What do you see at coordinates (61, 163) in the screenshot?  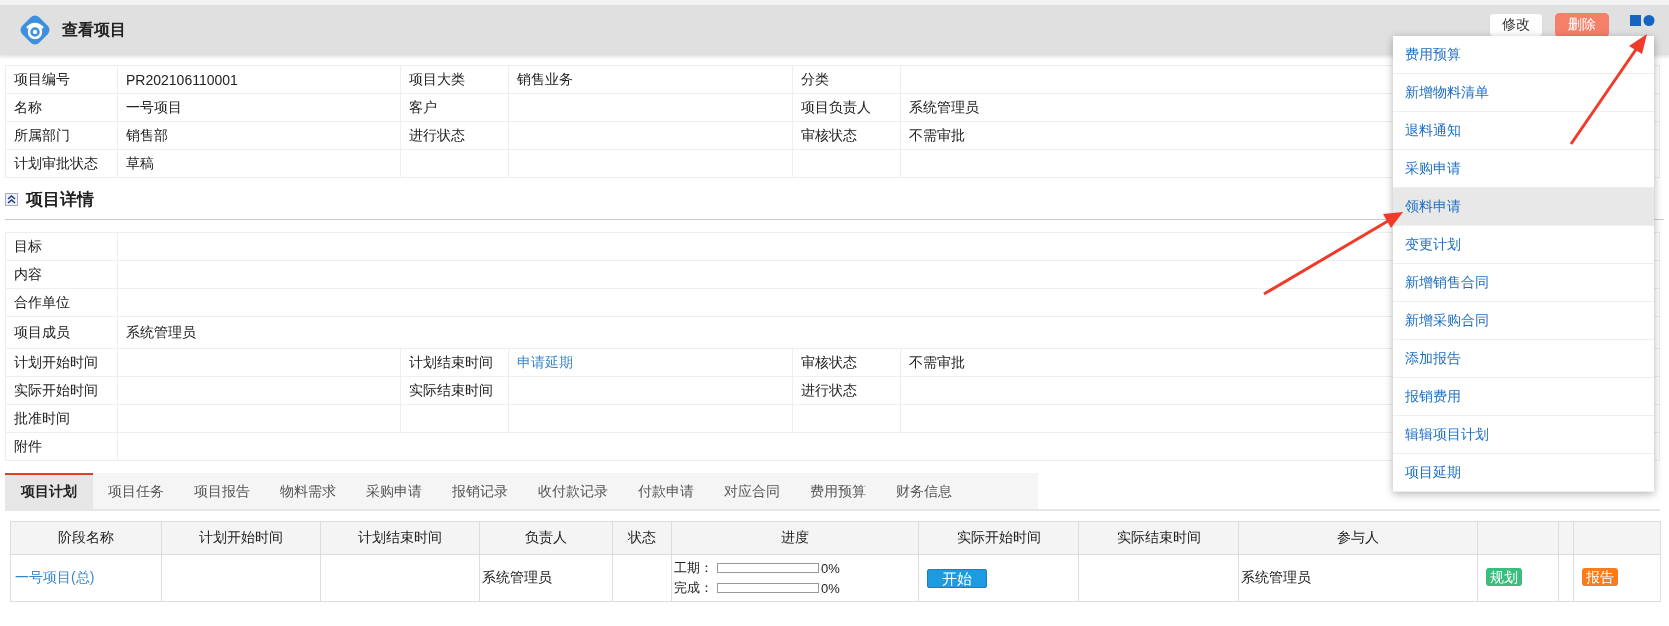 I see `field-label: 计划审批状态` at bounding box center [61, 163].